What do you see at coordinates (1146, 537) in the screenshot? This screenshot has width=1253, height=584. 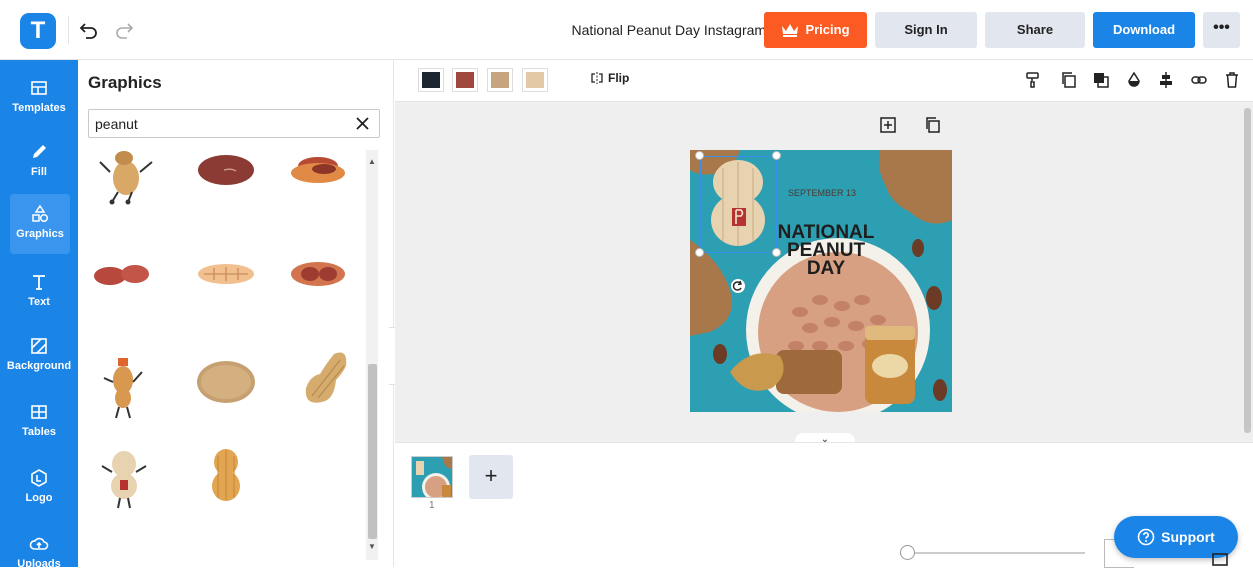 I see `help-circle-icon` at bounding box center [1146, 537].